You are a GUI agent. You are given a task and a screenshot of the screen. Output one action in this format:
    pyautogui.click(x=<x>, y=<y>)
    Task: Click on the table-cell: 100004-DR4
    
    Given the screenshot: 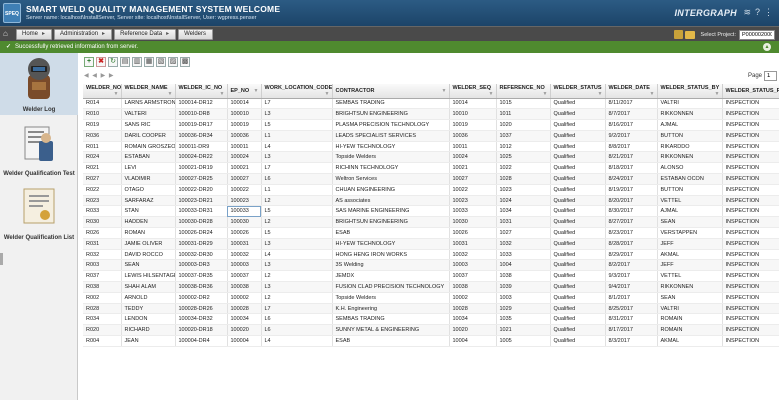 What is the action you would take?
    pyautogui.click(x=201, y=341)
    